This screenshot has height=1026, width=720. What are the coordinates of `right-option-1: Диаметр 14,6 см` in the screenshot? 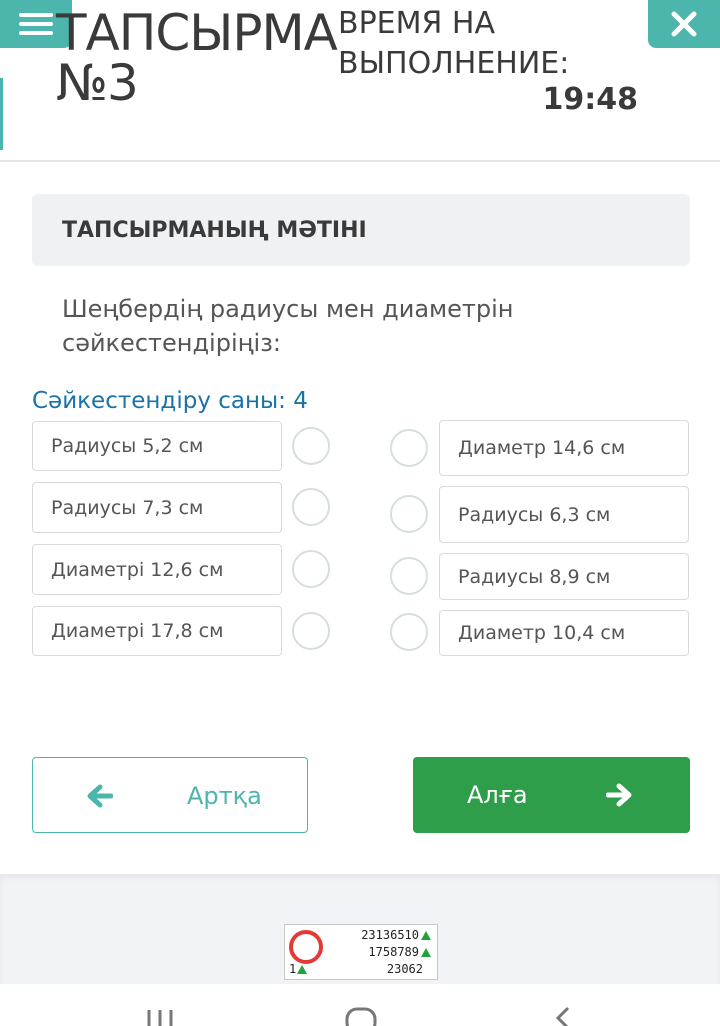 It's located at (564, 448).